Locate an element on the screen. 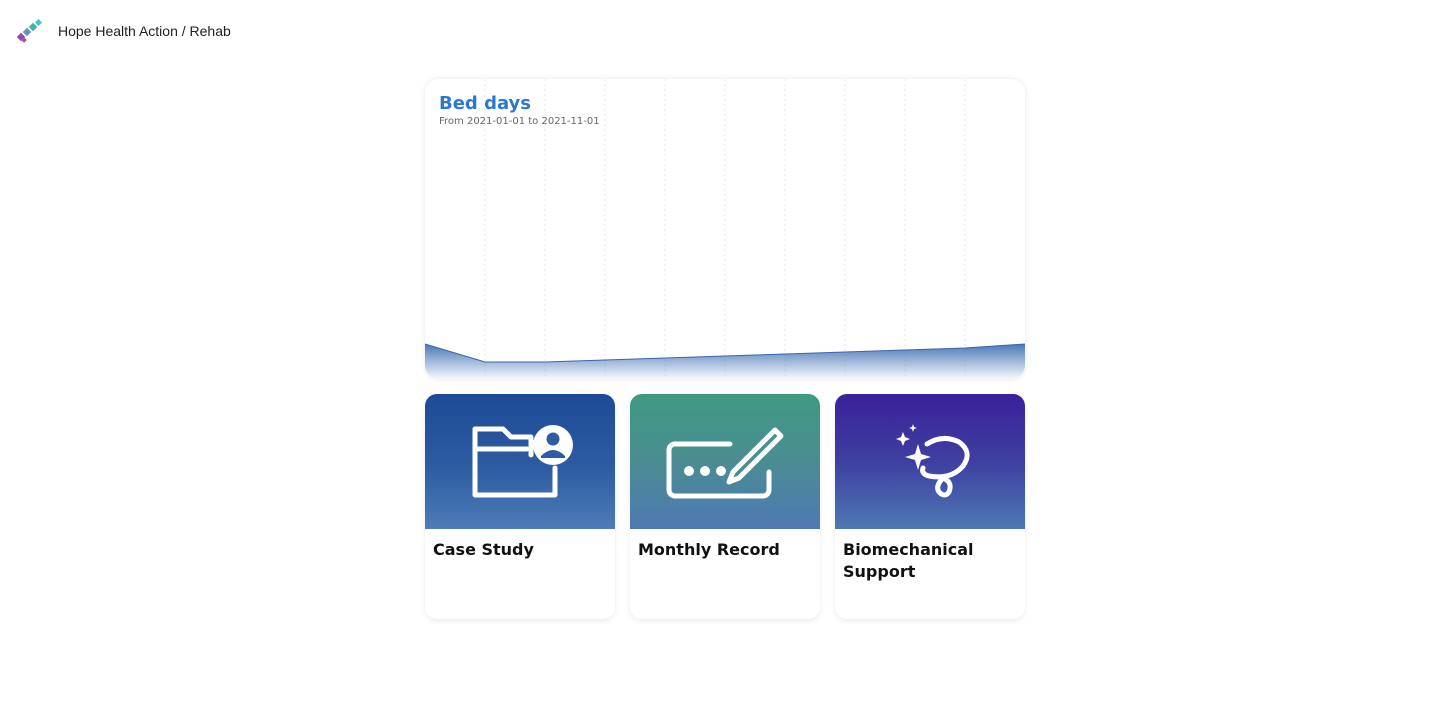  tile-label: Case Study is located at coordinates (483, 549).